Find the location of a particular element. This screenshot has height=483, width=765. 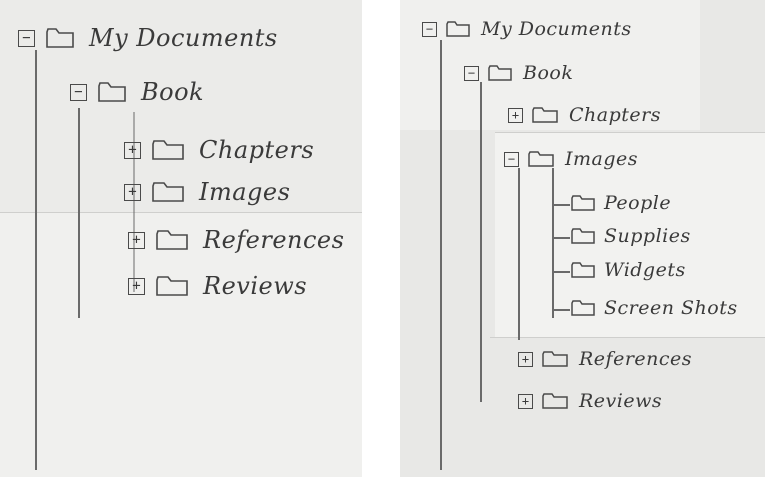

node-label: People is located at coordinates (638, 203).